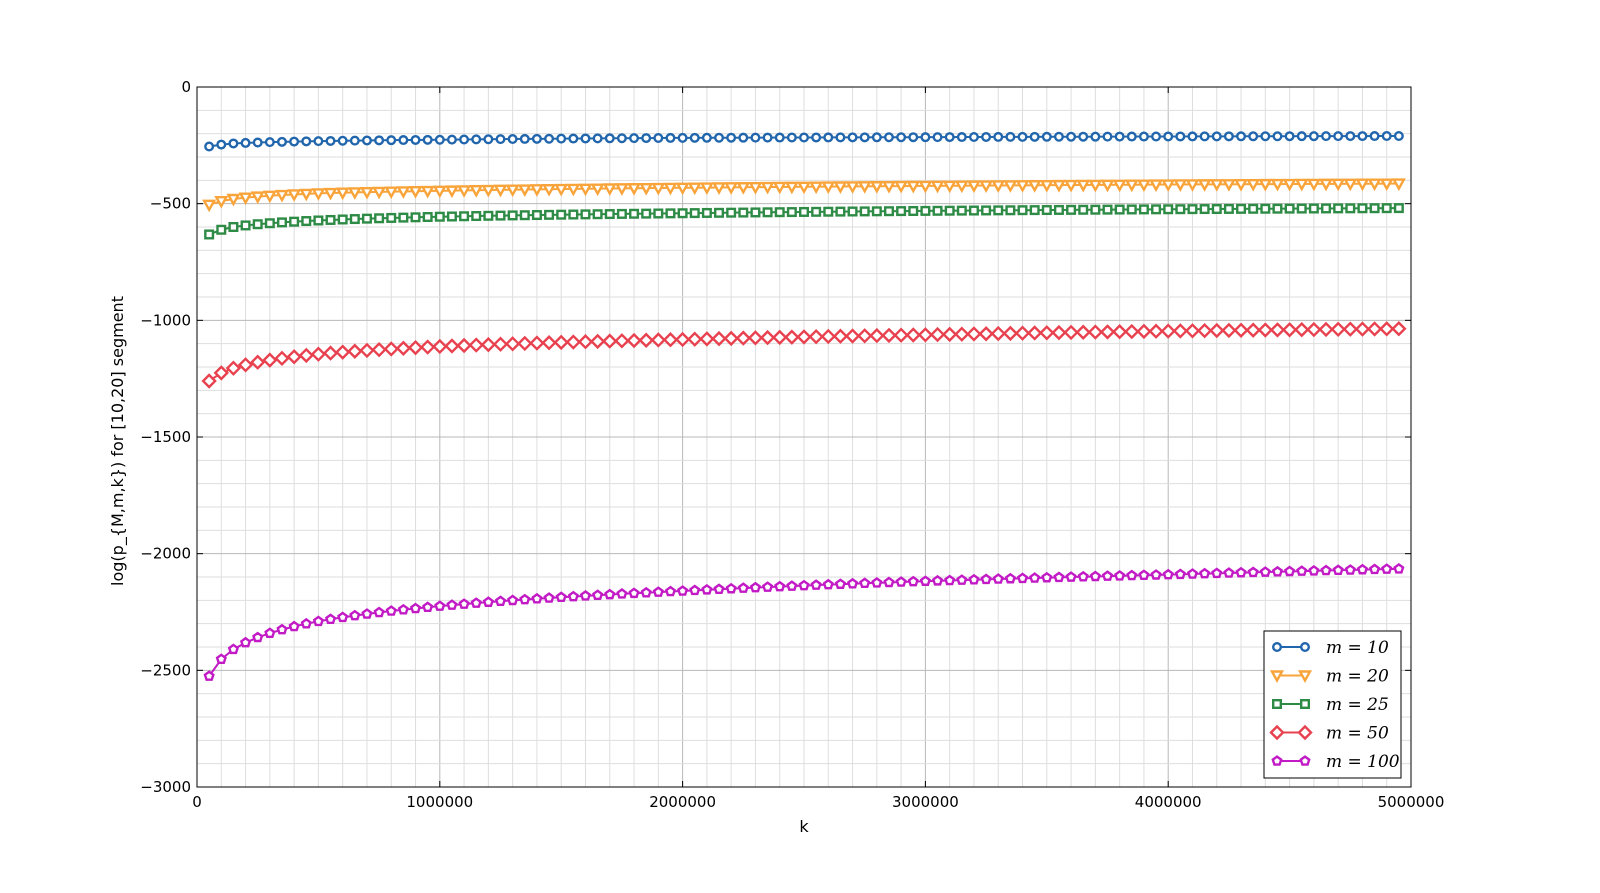  I want to click on x-tick-label: 4000000, so click(1168, 802).